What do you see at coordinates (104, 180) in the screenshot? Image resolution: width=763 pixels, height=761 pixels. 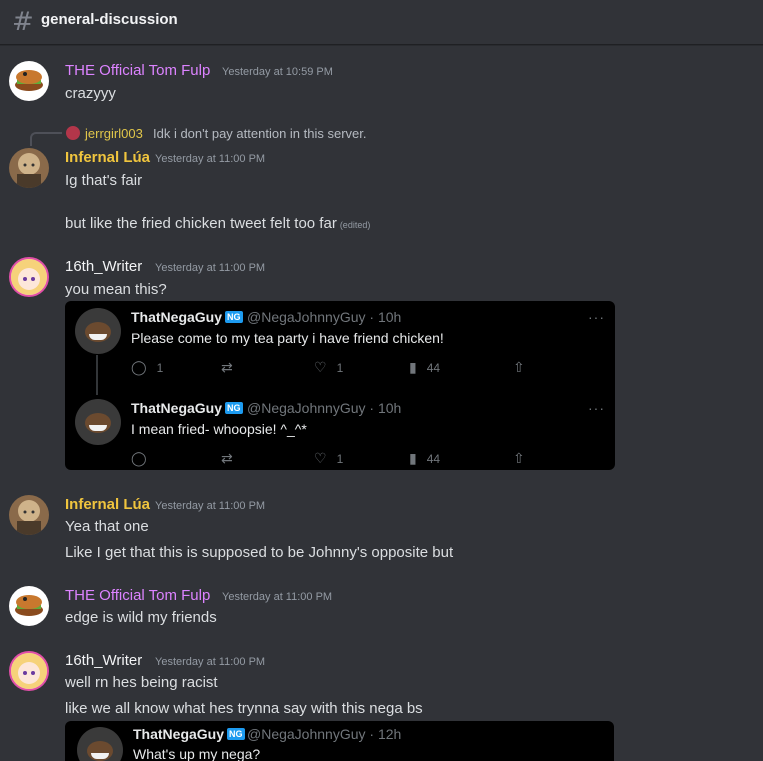 I see `message-text: Ig that's fair` at bounding box center [104, 180].